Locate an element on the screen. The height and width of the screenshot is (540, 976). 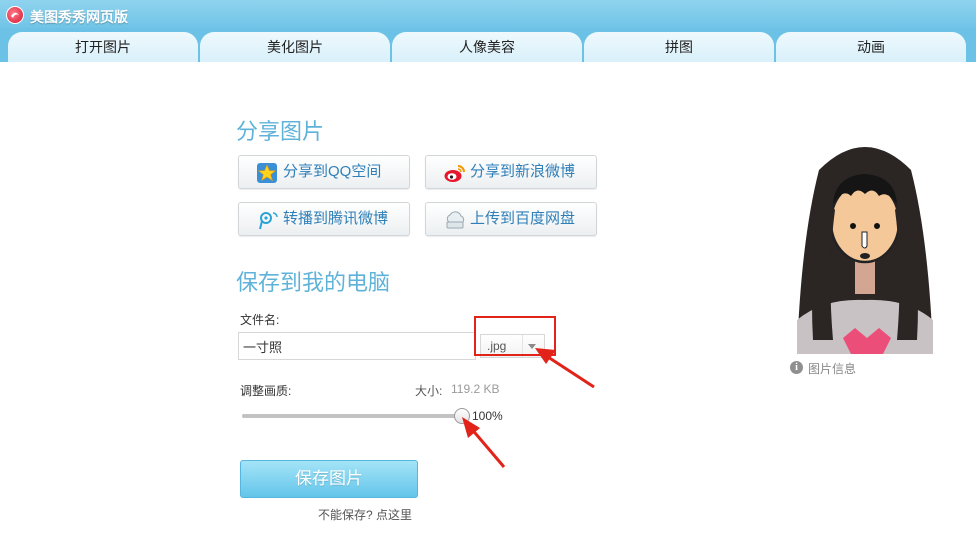
tab-strip: 打开图片 美化图片 人像美容 拼图 动画 is located at coordinates (488, 45).